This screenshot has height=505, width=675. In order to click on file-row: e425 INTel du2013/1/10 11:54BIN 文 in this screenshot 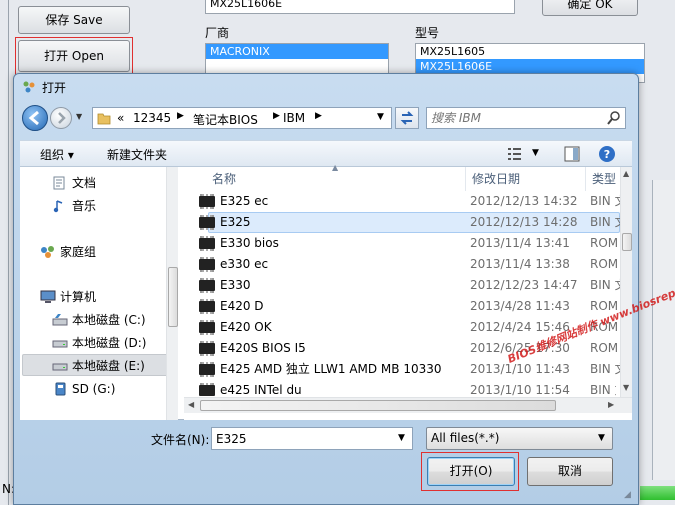, I will do `click(406, 388)`.